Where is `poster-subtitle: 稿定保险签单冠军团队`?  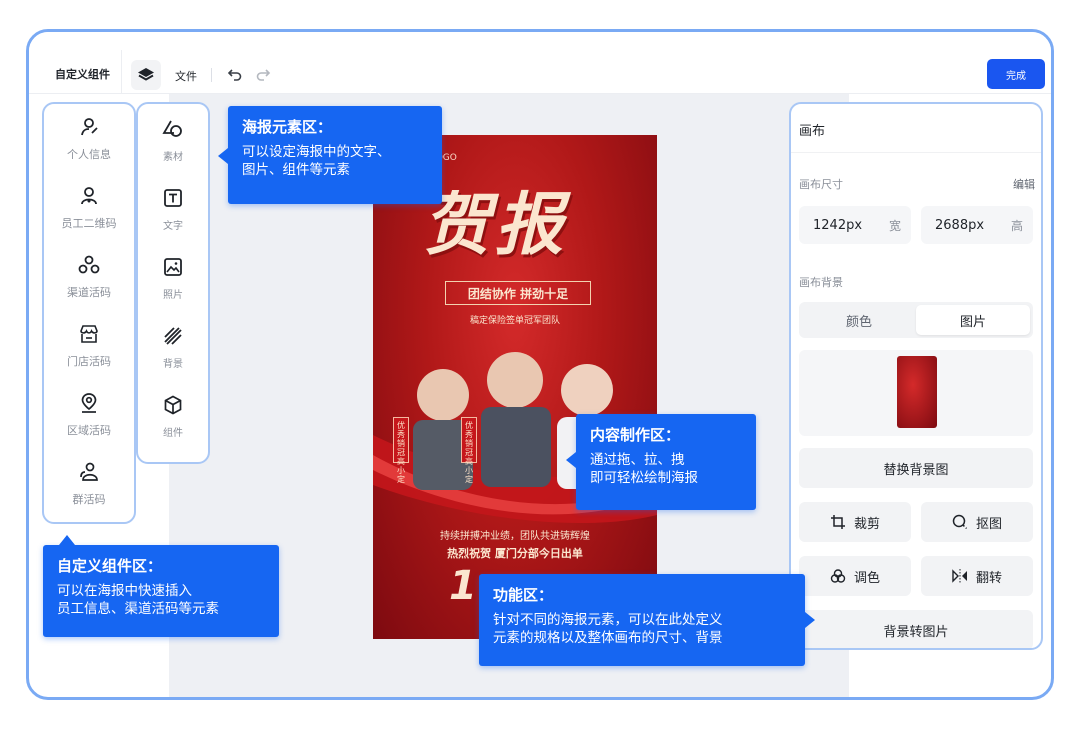
poster-subtitle: 稿定保险签单冠军团队 is located at coordinates (515, 319).